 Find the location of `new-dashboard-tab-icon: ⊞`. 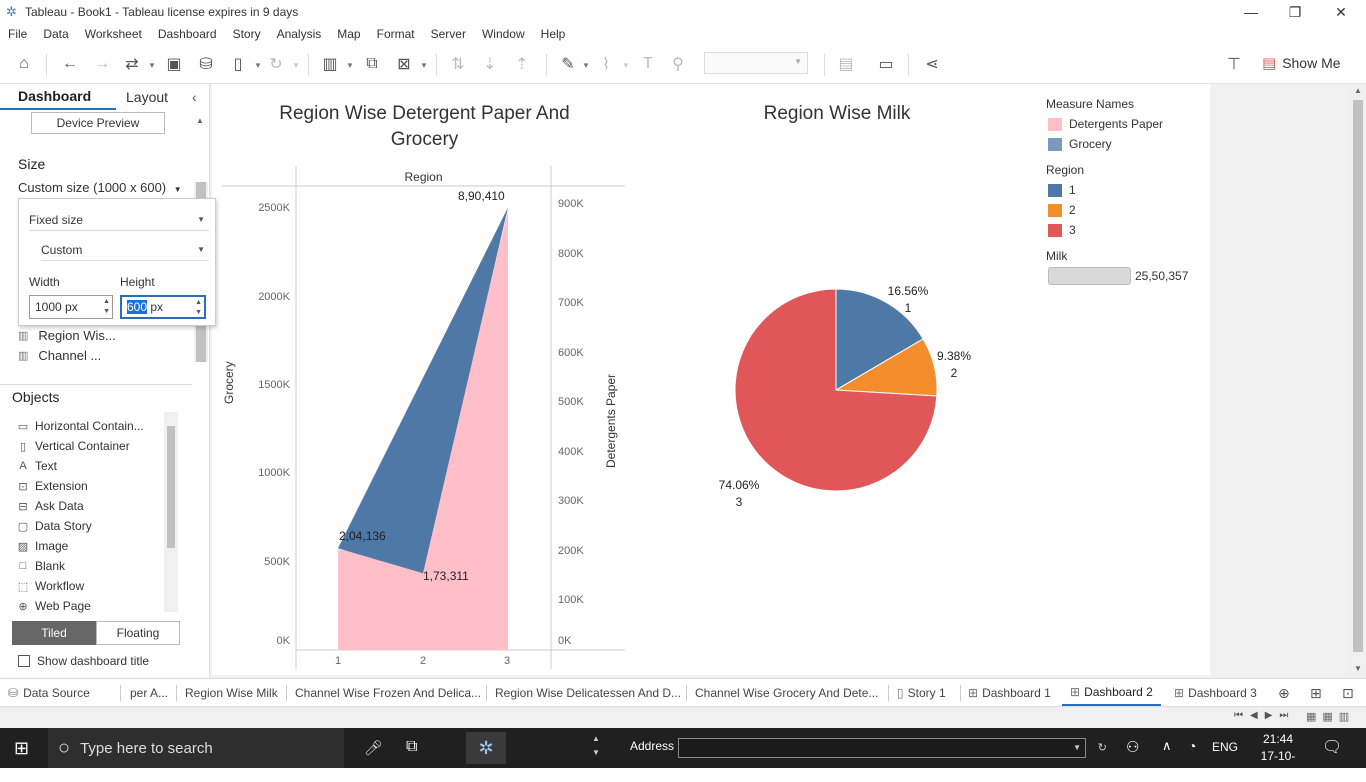

new-dashboard-tab-icon: ⊞ is located at coordinates (1316, 693).